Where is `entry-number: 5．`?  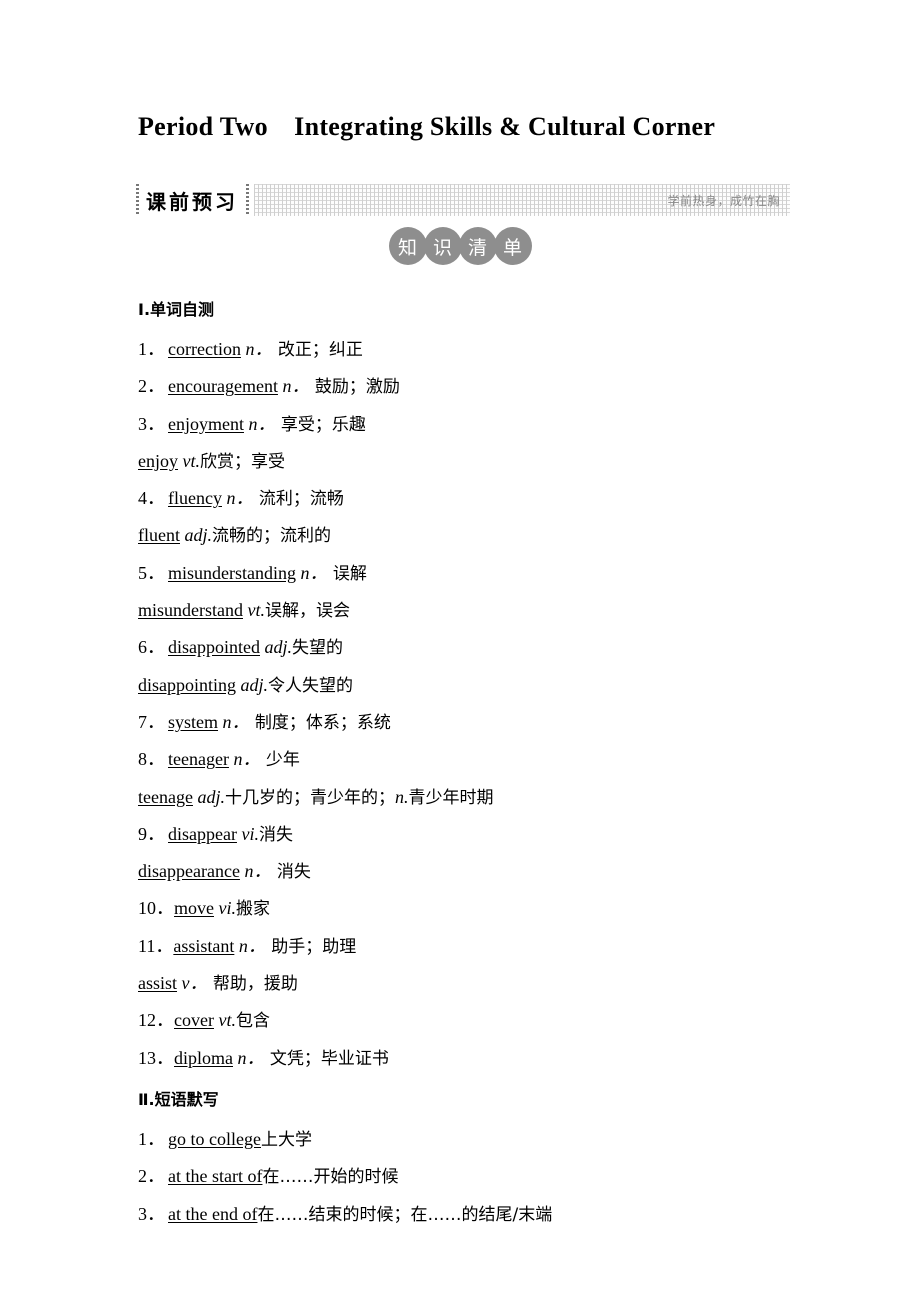 entry-number: 5． is located at coordinates (151, 572).